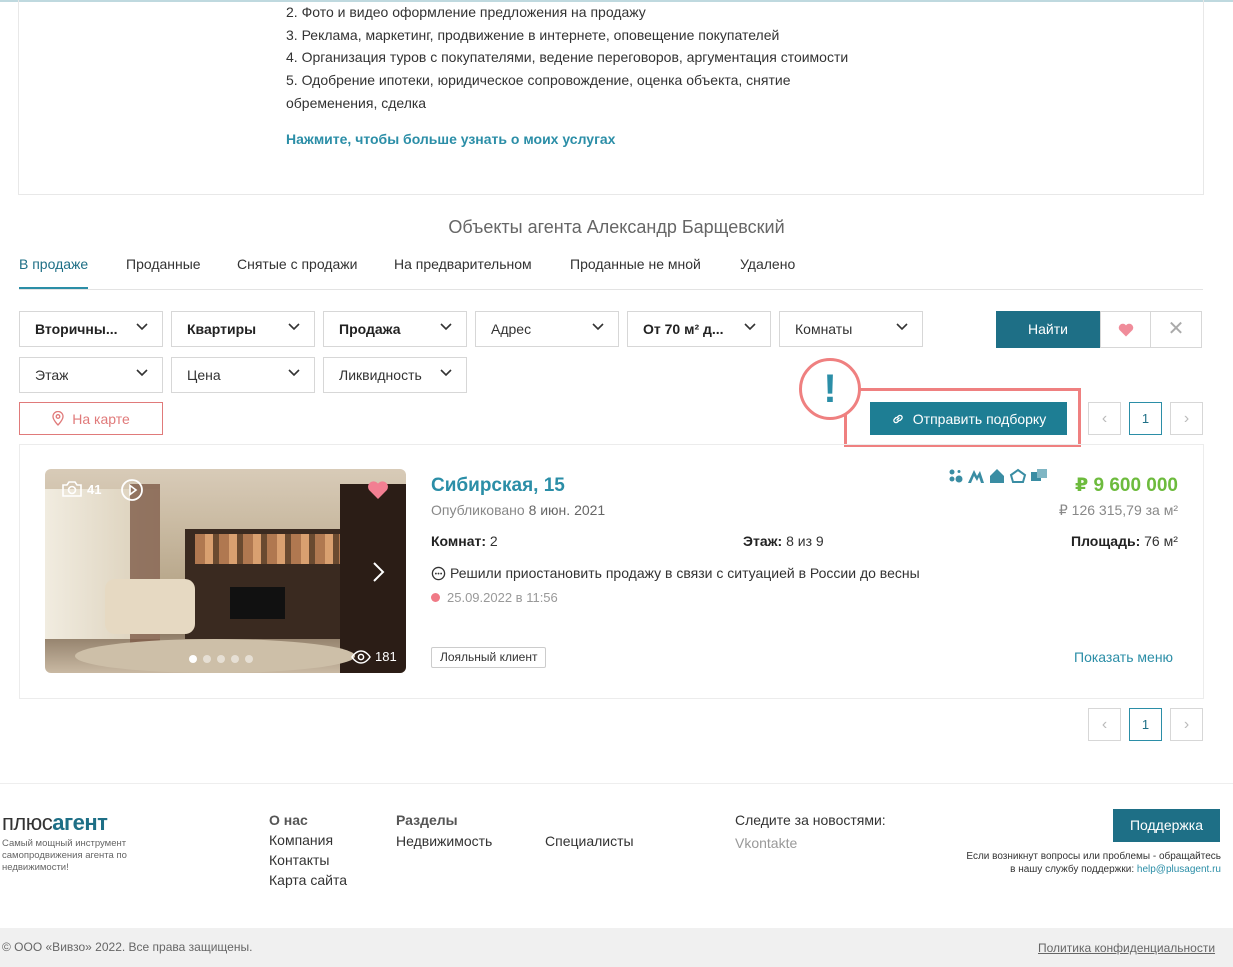  I want to click on pentagon-house-icon, so click(1018, 475).